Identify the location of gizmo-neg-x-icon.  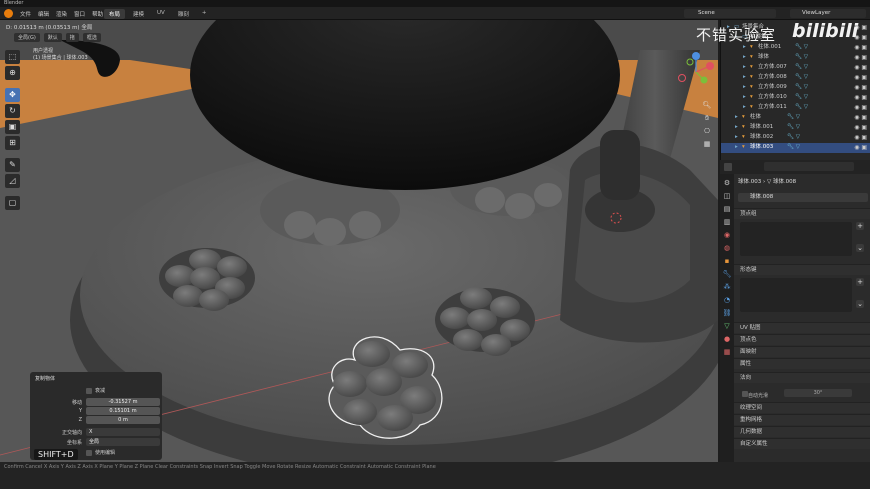
(682, 78).